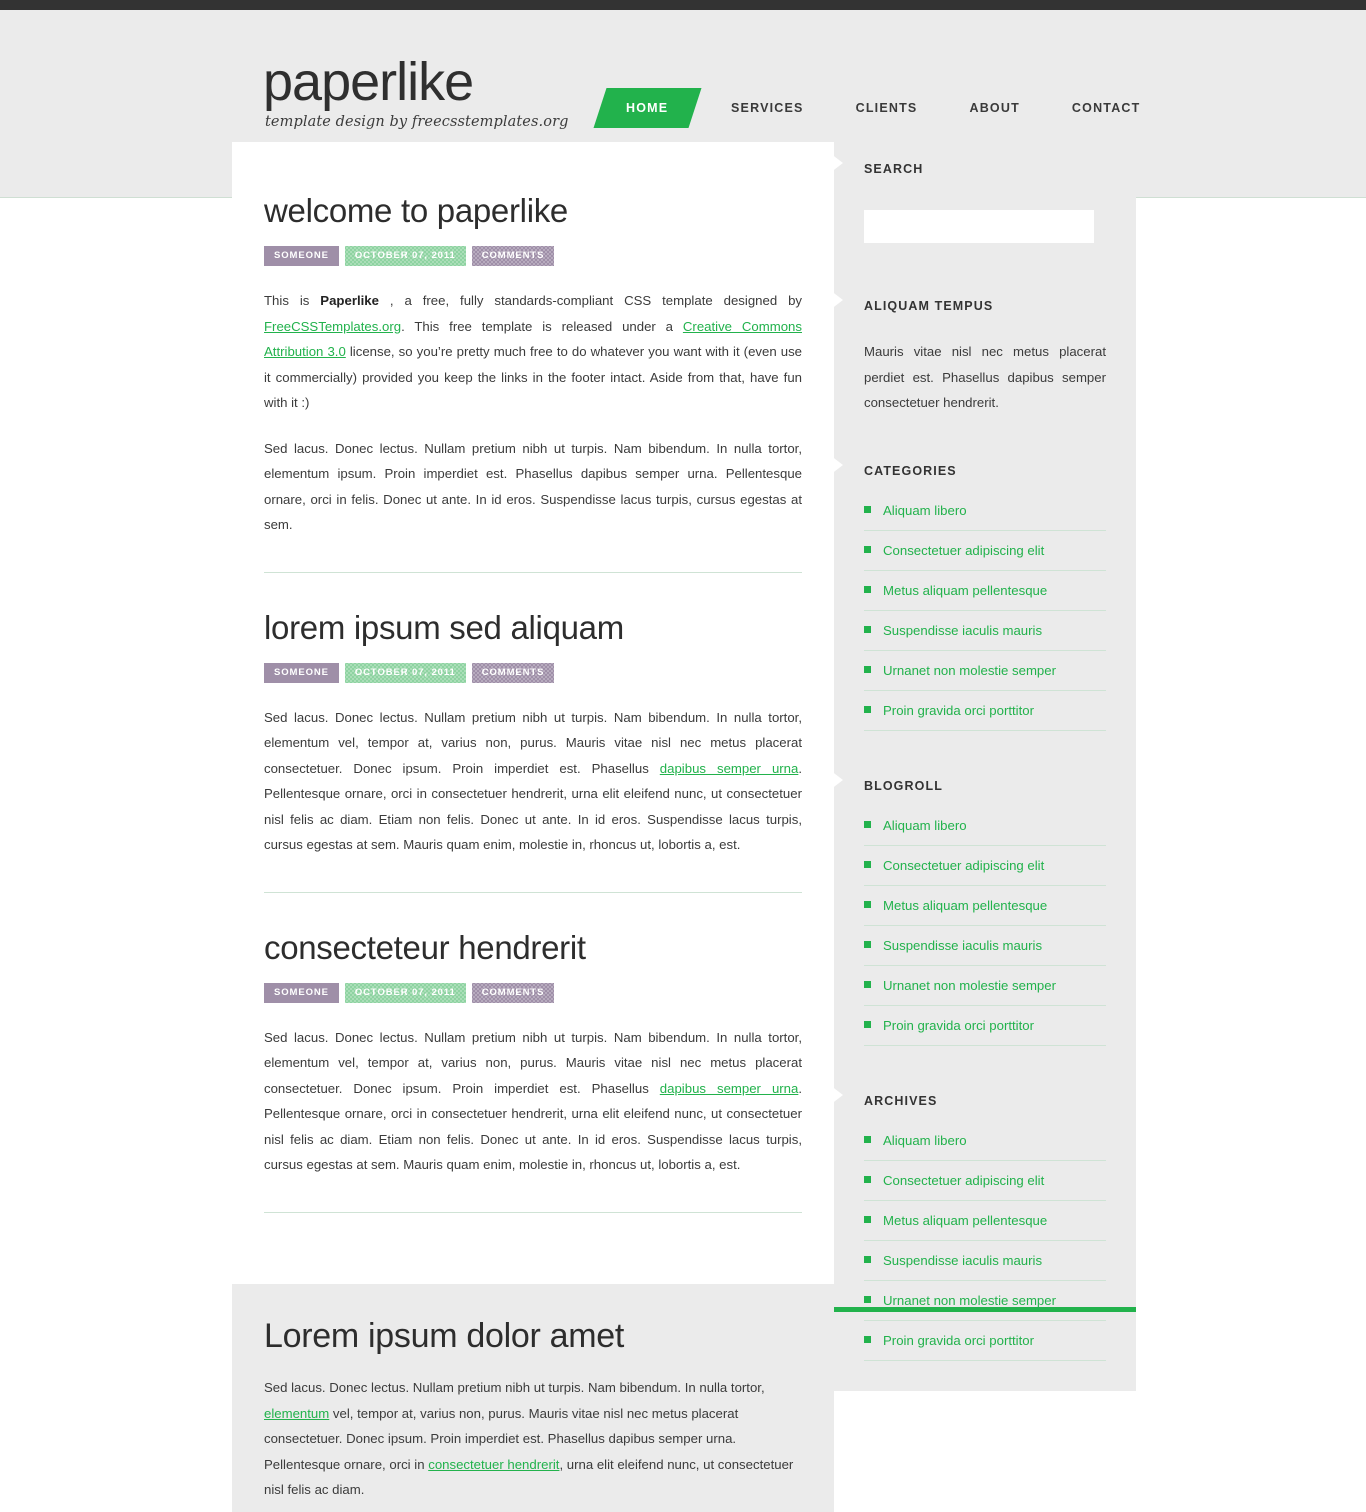  I want to click on categories-widget-title: CATEGORIES, so click(981, 462).